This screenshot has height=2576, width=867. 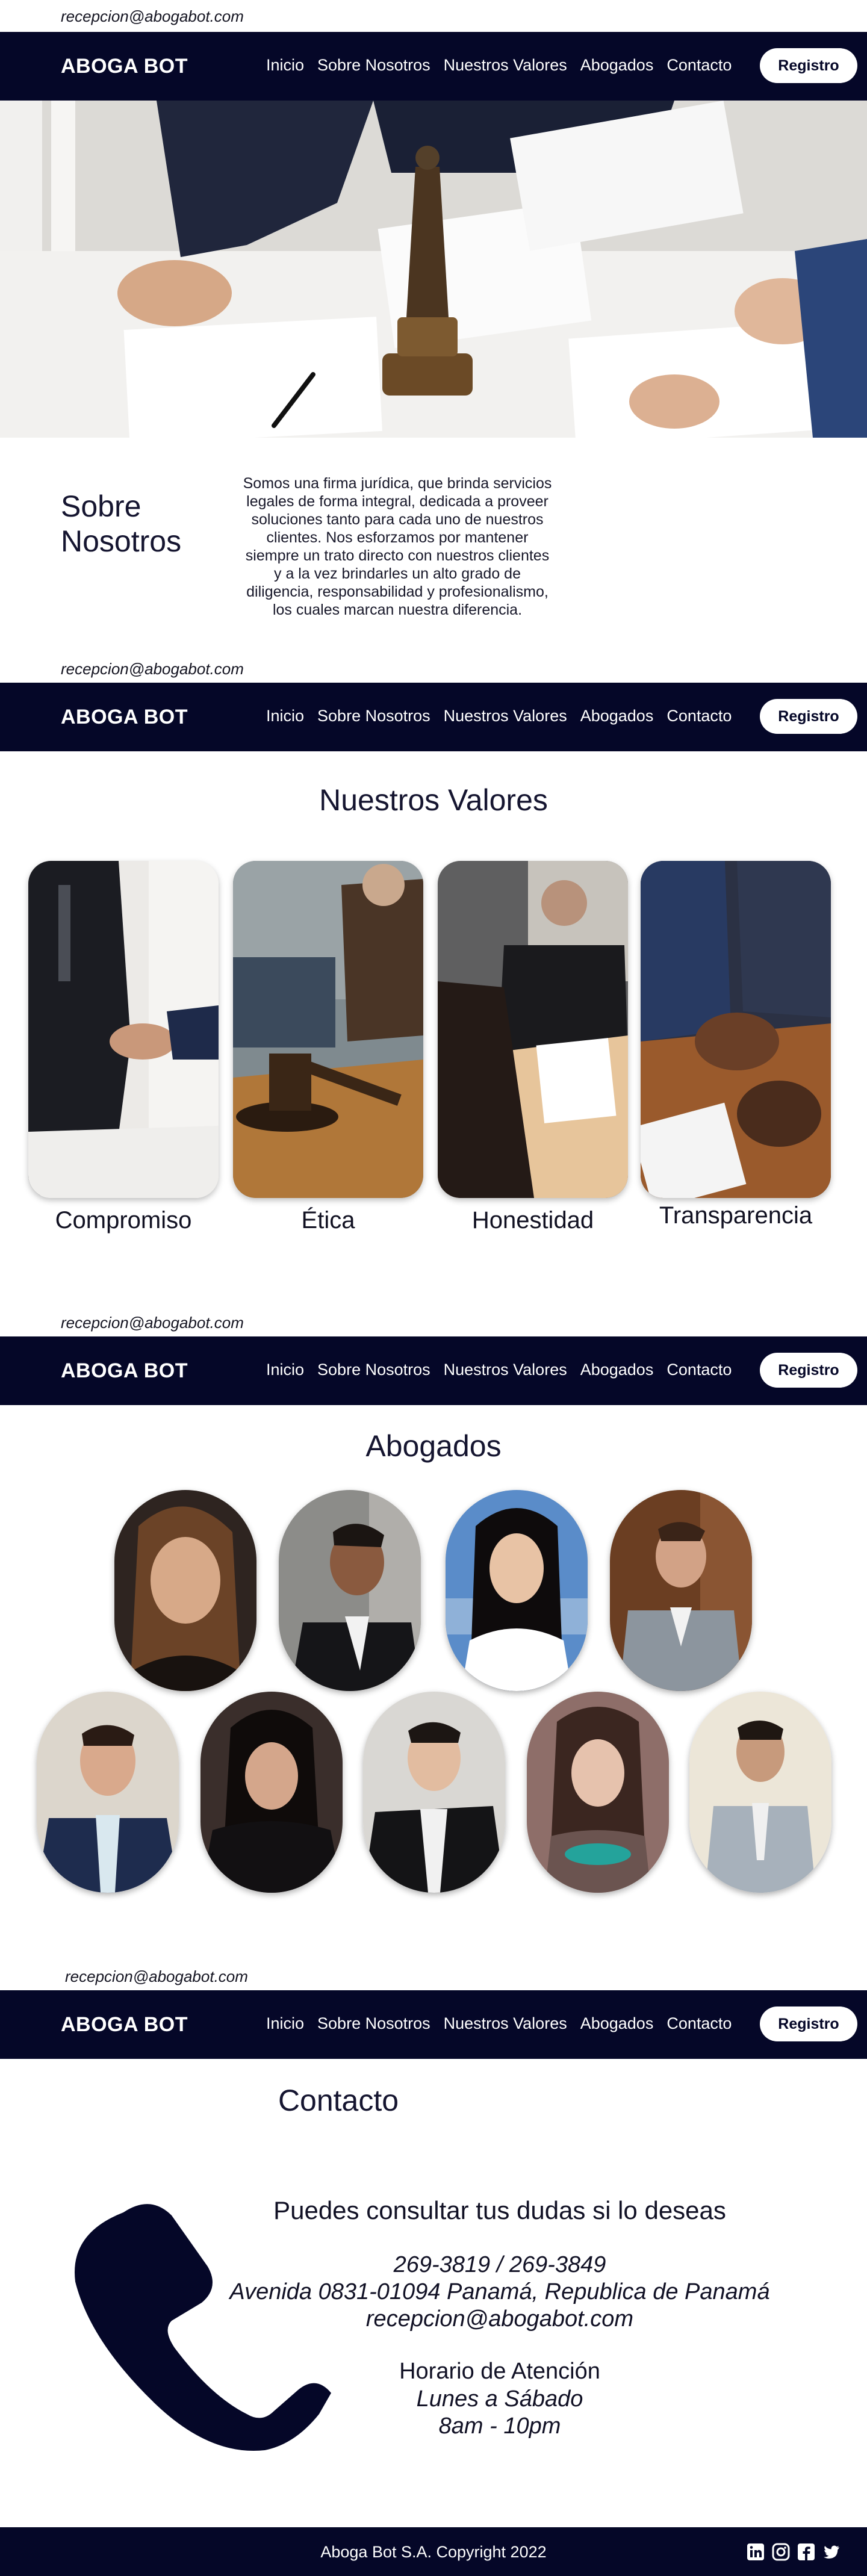 I want to click on footer-copyright: Aboga Bot S.A. Copyright 2022, so click(x=433, y=2552).